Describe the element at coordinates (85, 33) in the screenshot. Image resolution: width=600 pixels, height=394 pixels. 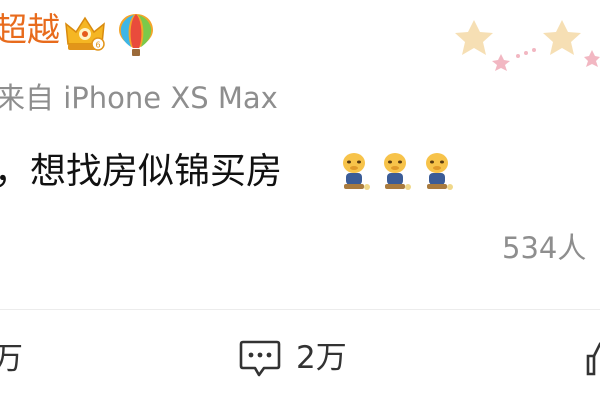
I see `crown-badge-icon: 6` at that location.